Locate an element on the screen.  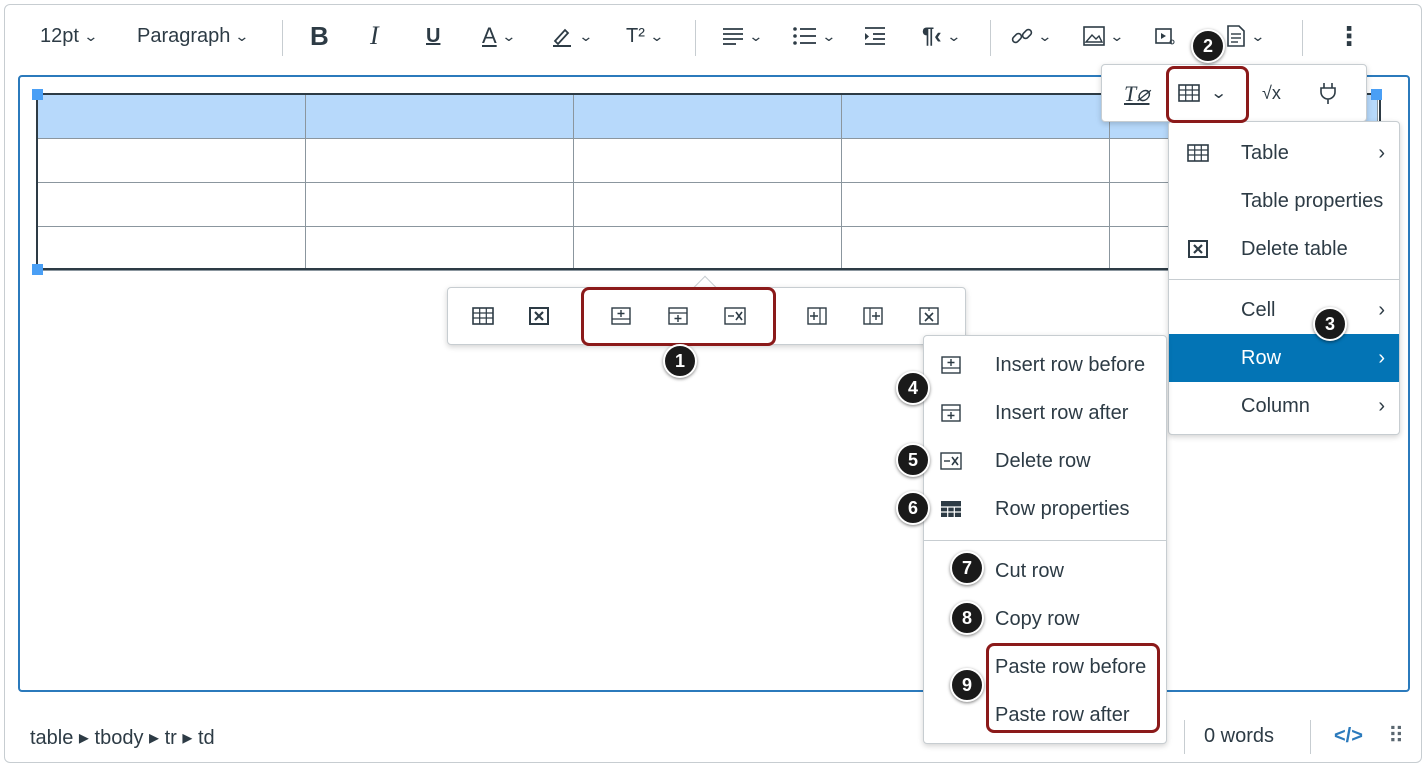
italic-button: I is located at coordinates (374, 36).